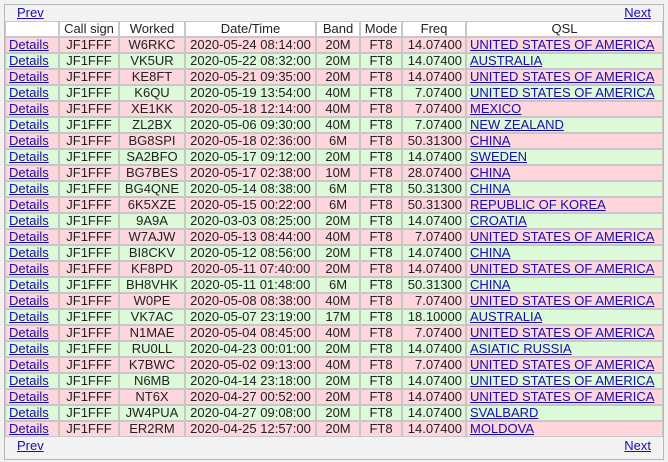 This screenshot has width=668, height=462. I want to click on qsl-cell: REPUBLIC OF KOREA, so click(564, 205).